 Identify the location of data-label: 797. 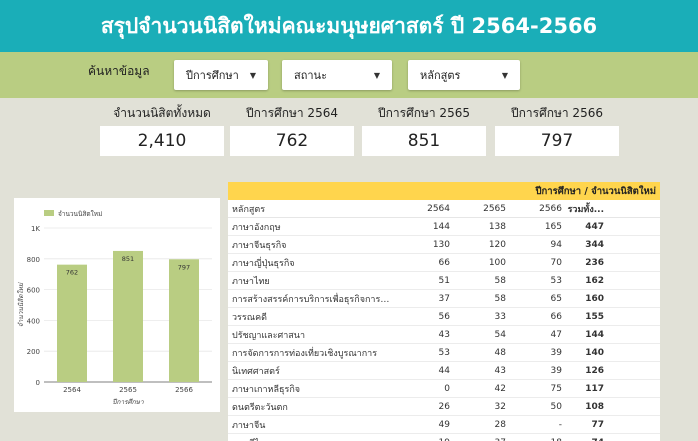
(184, 267).